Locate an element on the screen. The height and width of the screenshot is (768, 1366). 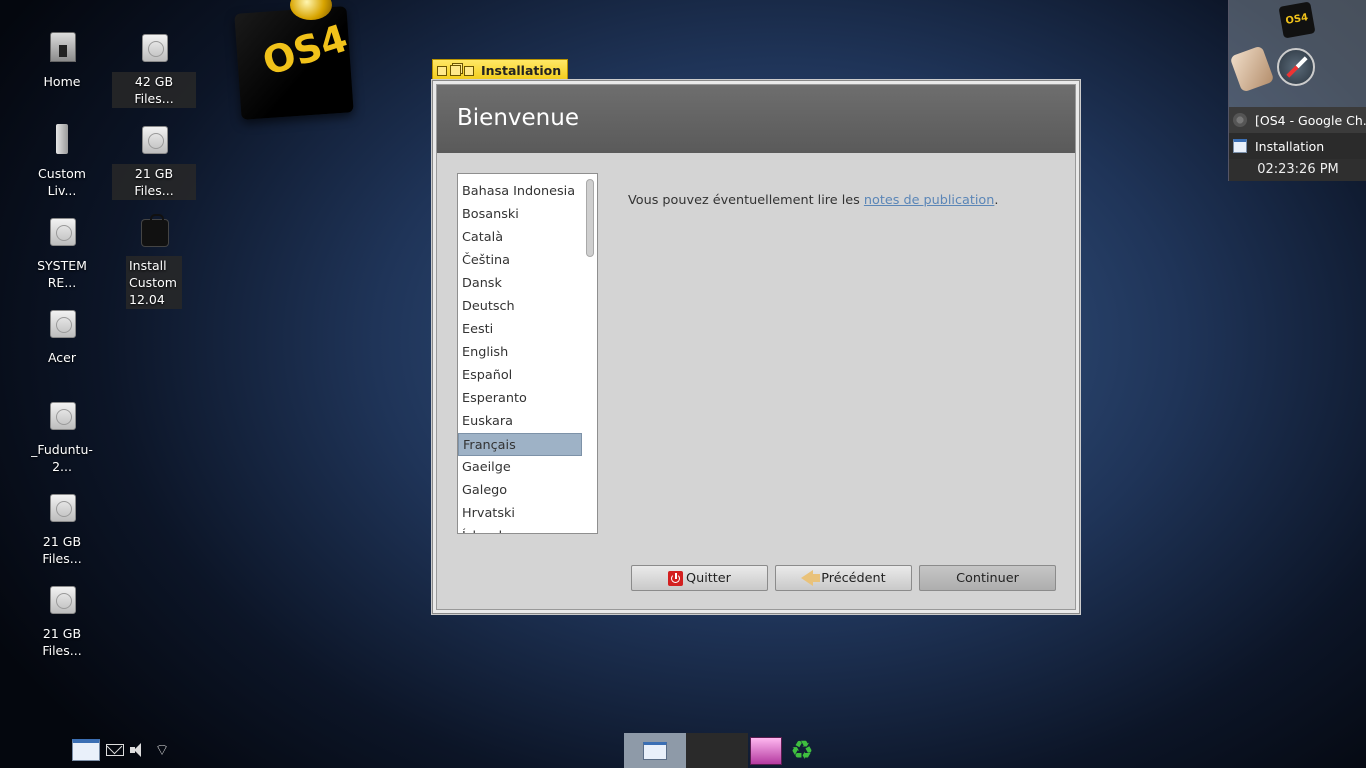
quit-label: Quitter is located at coordinates (708, 578).